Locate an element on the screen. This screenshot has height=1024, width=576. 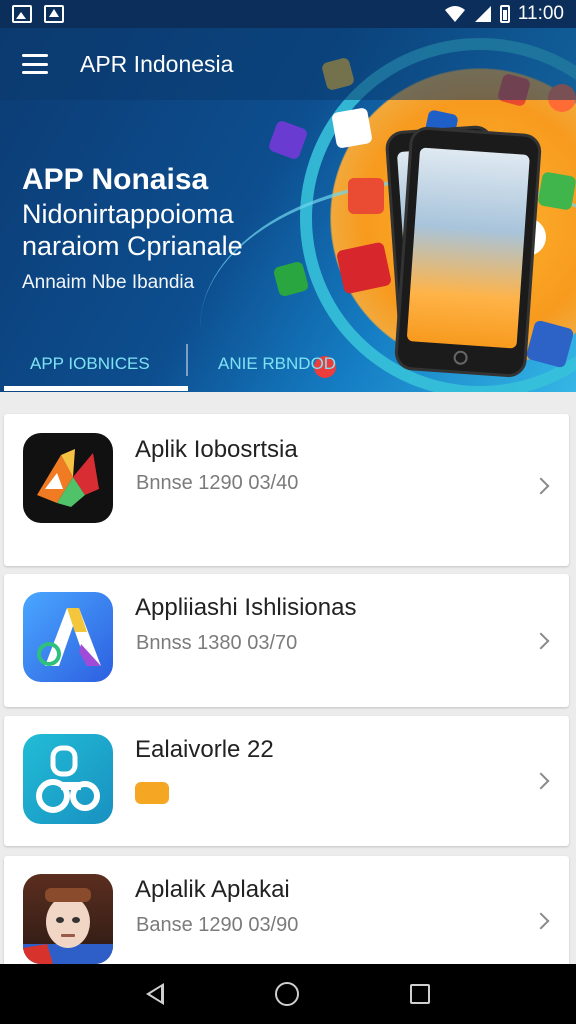
home-icon is located at coordinates (286, 994).